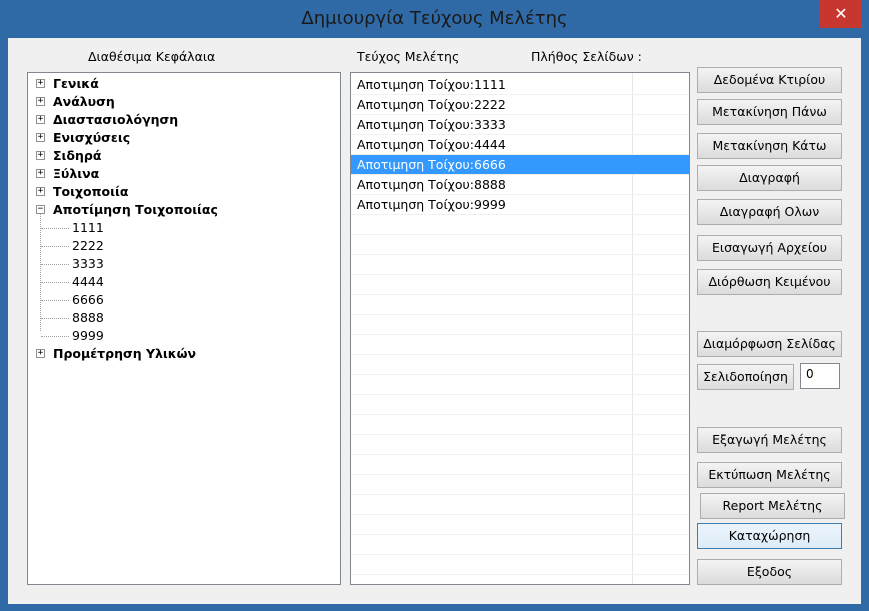 The height and width of the screenshot is (611, 869). I want to click on tree-child-node: 3333, so click(178, 264).